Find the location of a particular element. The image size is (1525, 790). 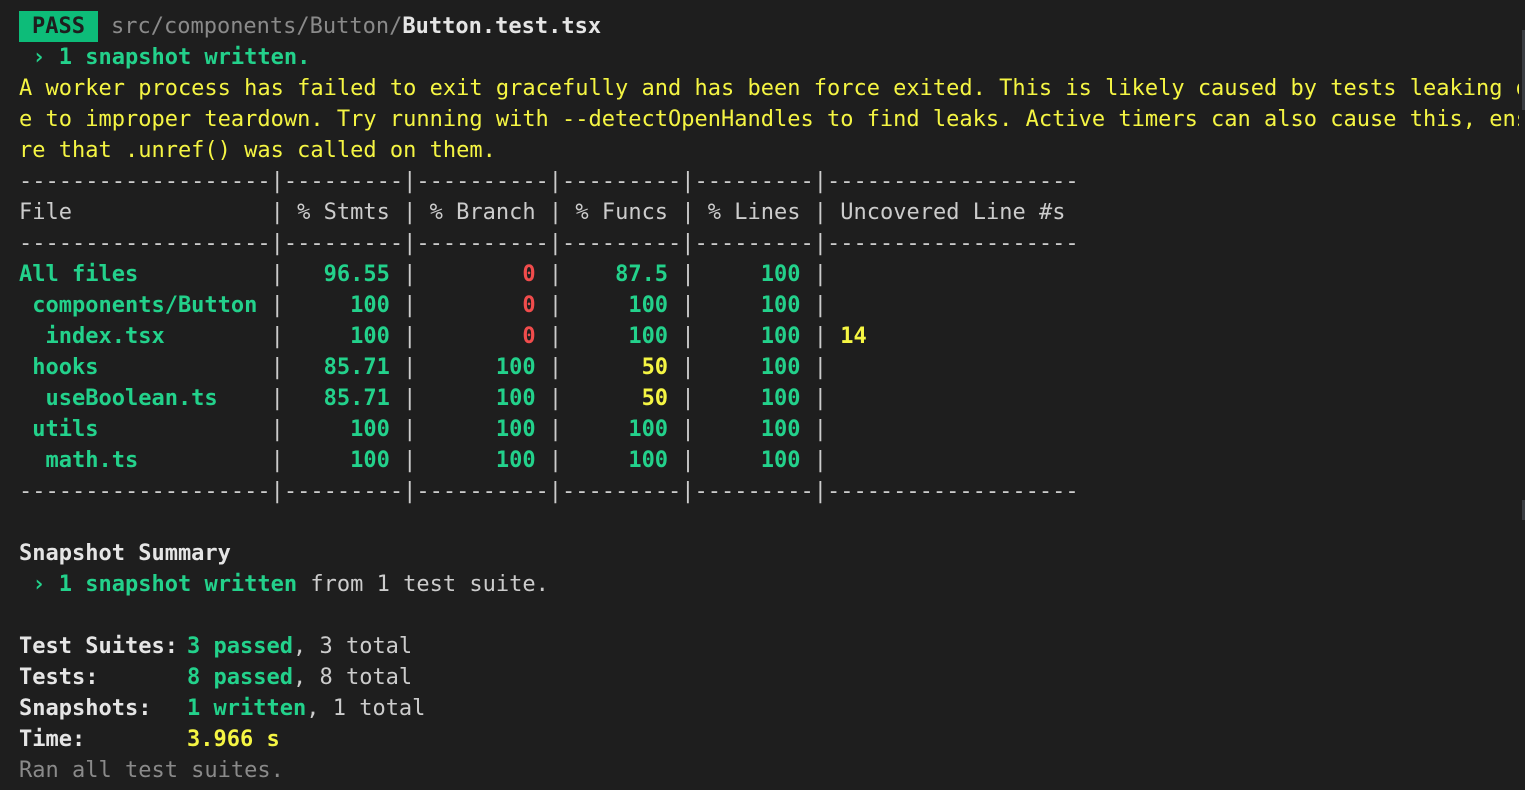

coverage-row: useBoolean.ts | 85.71 | 100 | 50 | 100 | is located at coordinates (769, 398).